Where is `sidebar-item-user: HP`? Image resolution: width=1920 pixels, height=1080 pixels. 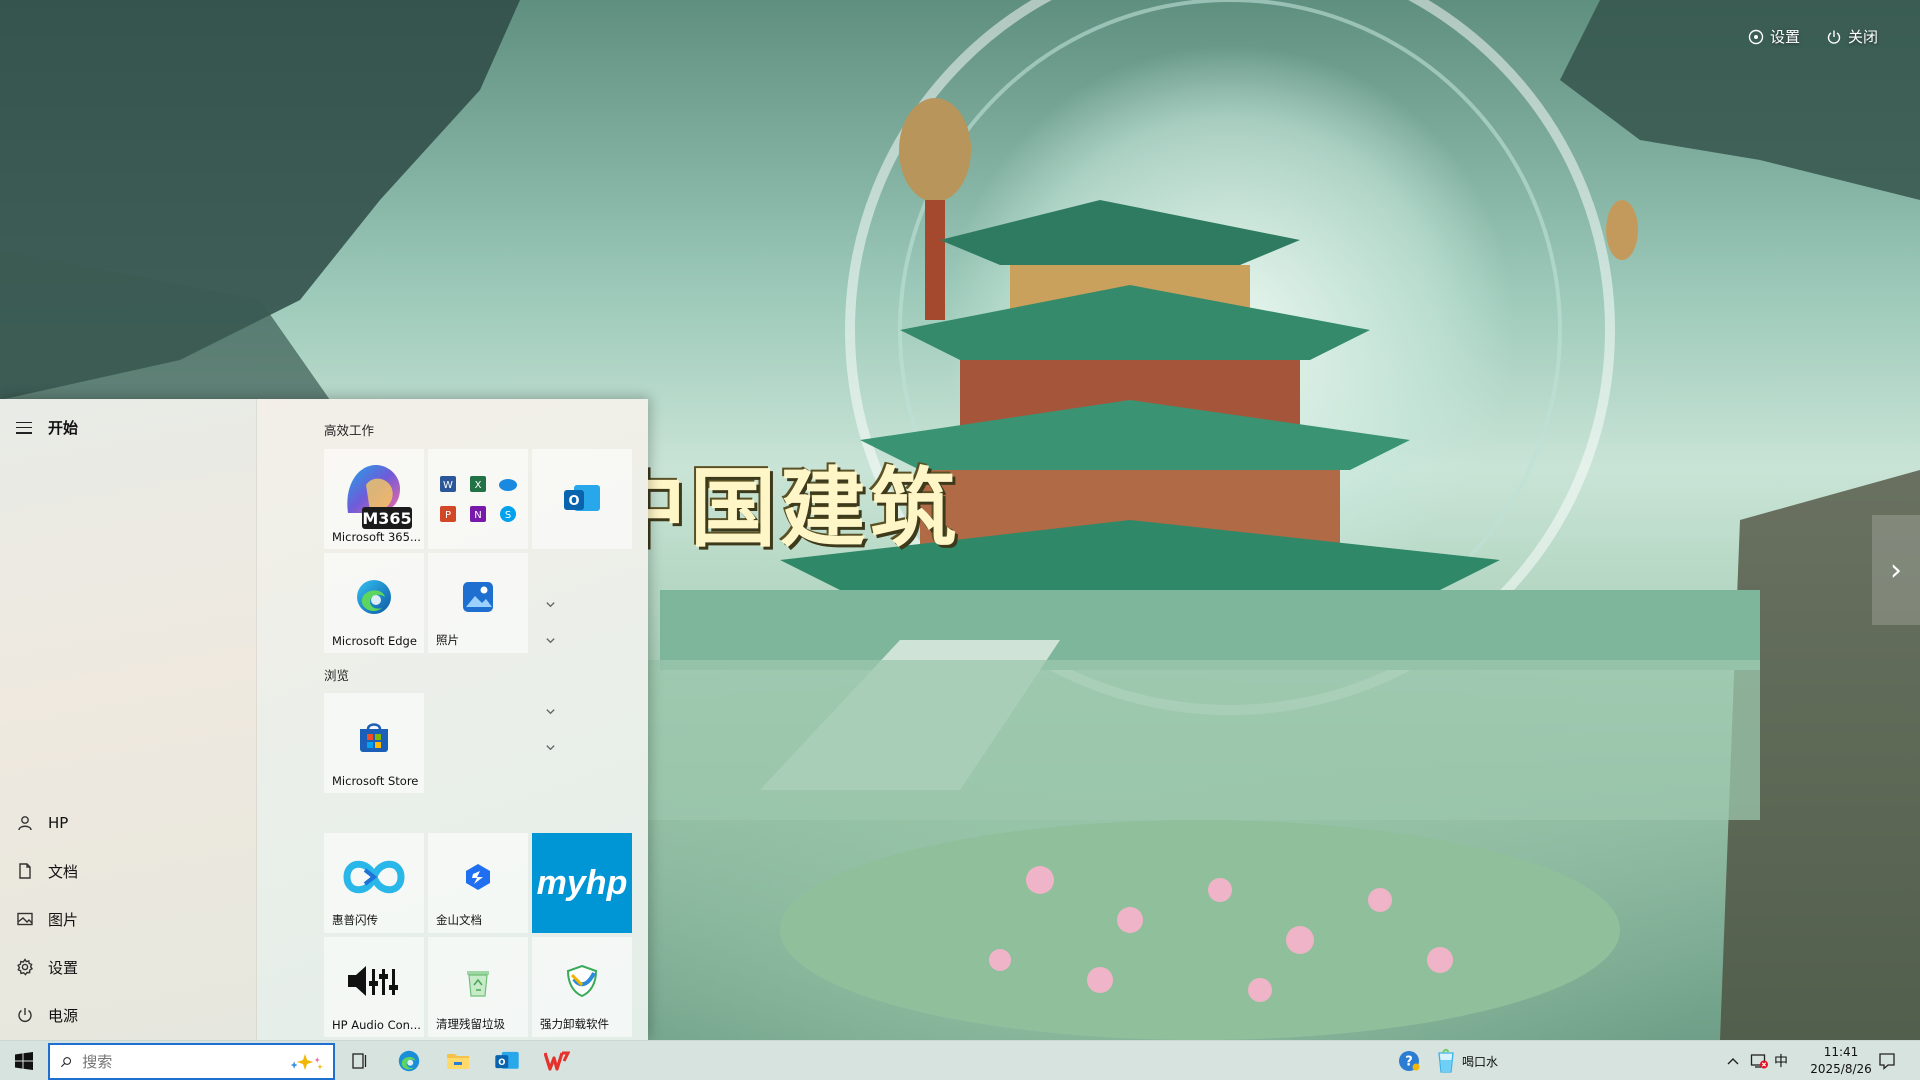
sidebar-item-user: HP is located at coordinates (131, 823).